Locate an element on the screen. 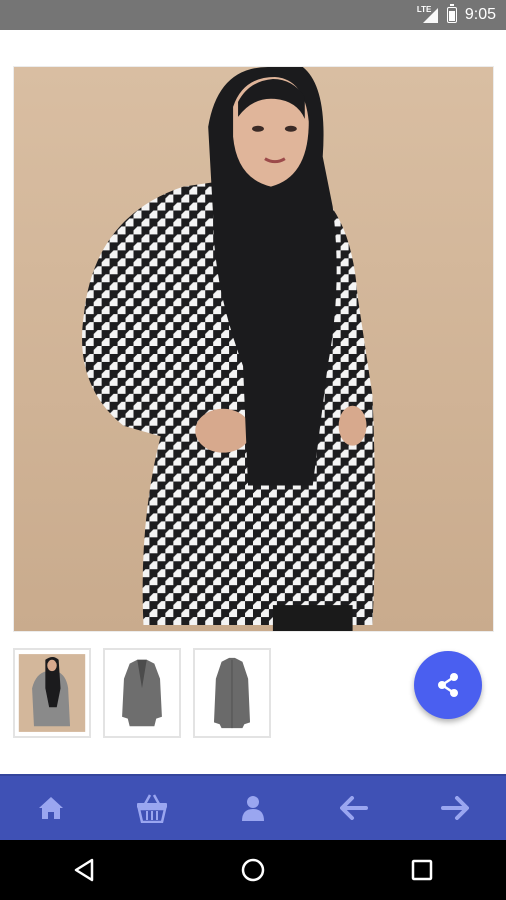  status-time: 9:05 is located at coordinates (480, 14).